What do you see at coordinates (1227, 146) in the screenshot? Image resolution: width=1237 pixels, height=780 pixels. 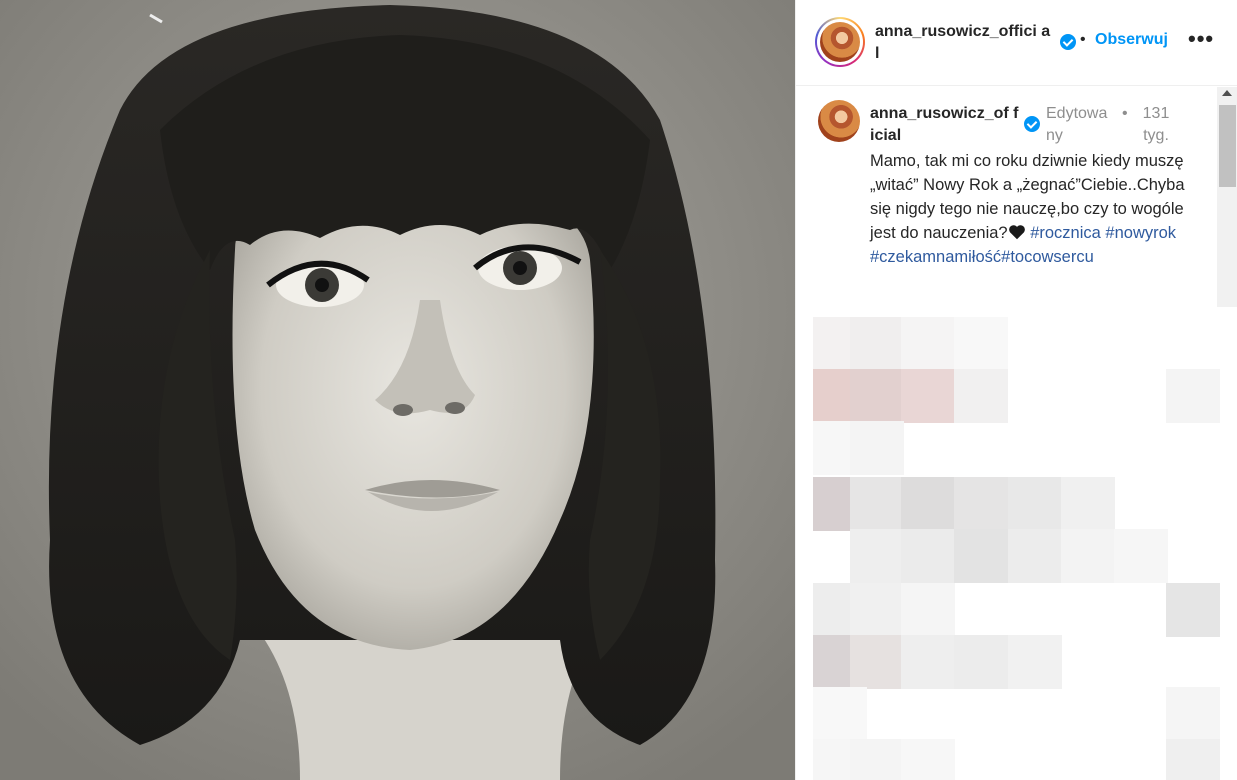 I see `scroll-thumb` at bounding box center [1227, 146].